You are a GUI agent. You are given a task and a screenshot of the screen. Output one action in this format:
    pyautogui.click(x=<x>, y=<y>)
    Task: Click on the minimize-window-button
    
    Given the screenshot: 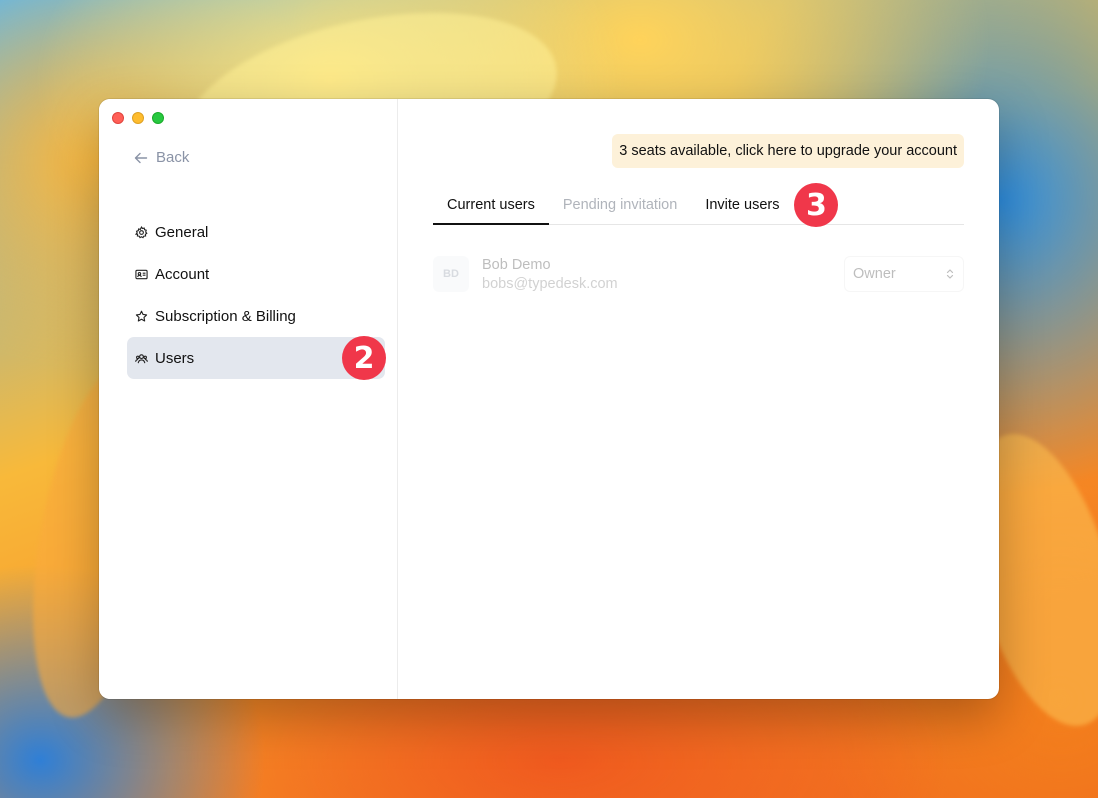 What is the action you would take?
    pyautogui.click(x=138, y=118)
    